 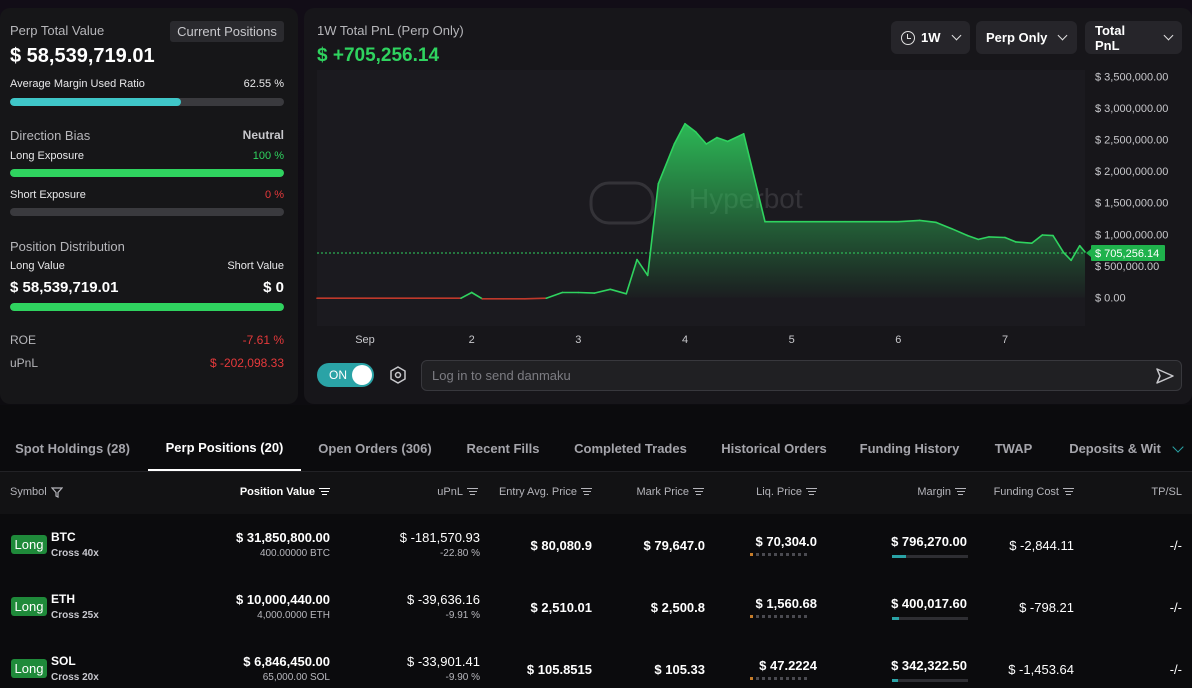 What do you see at coordinates (786, 492) in the screenshot?
I see `th-liq-price: Liq. Price` at bounding box center [786, 492].